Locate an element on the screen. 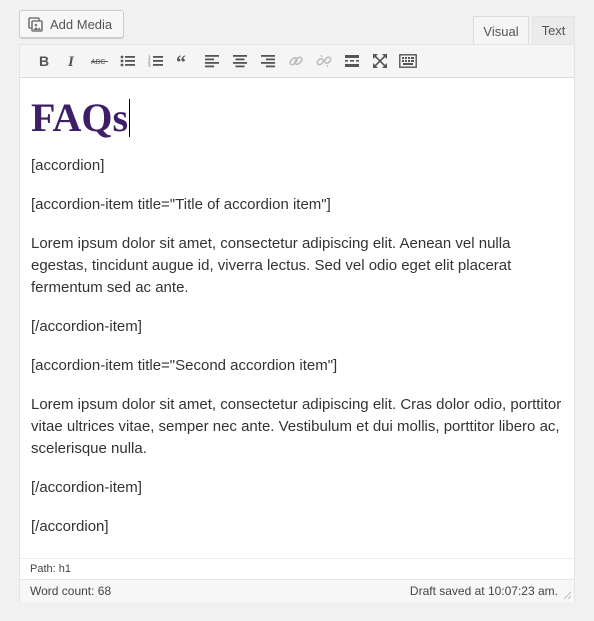 The height and width of the screenshot is (621, 594). bulleted-list-button is located at coordinates (128, 61).